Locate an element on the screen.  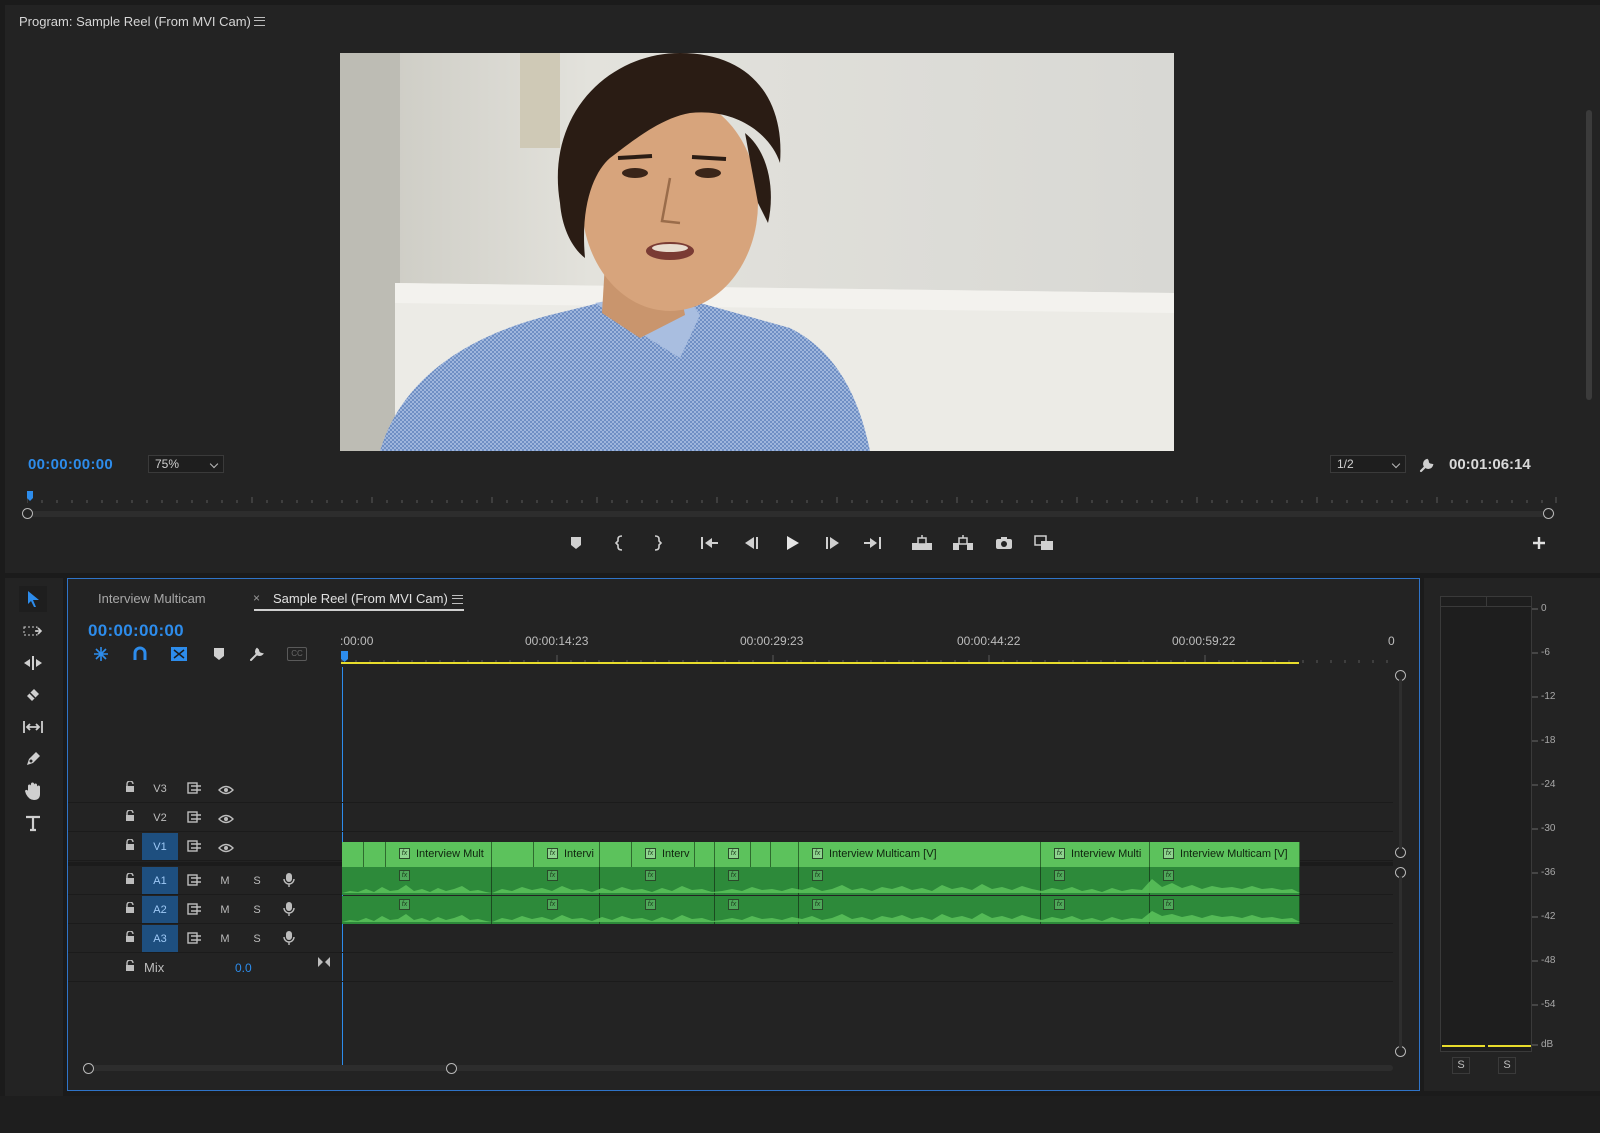
type-tool-icon is located at coordinates (33, 823).